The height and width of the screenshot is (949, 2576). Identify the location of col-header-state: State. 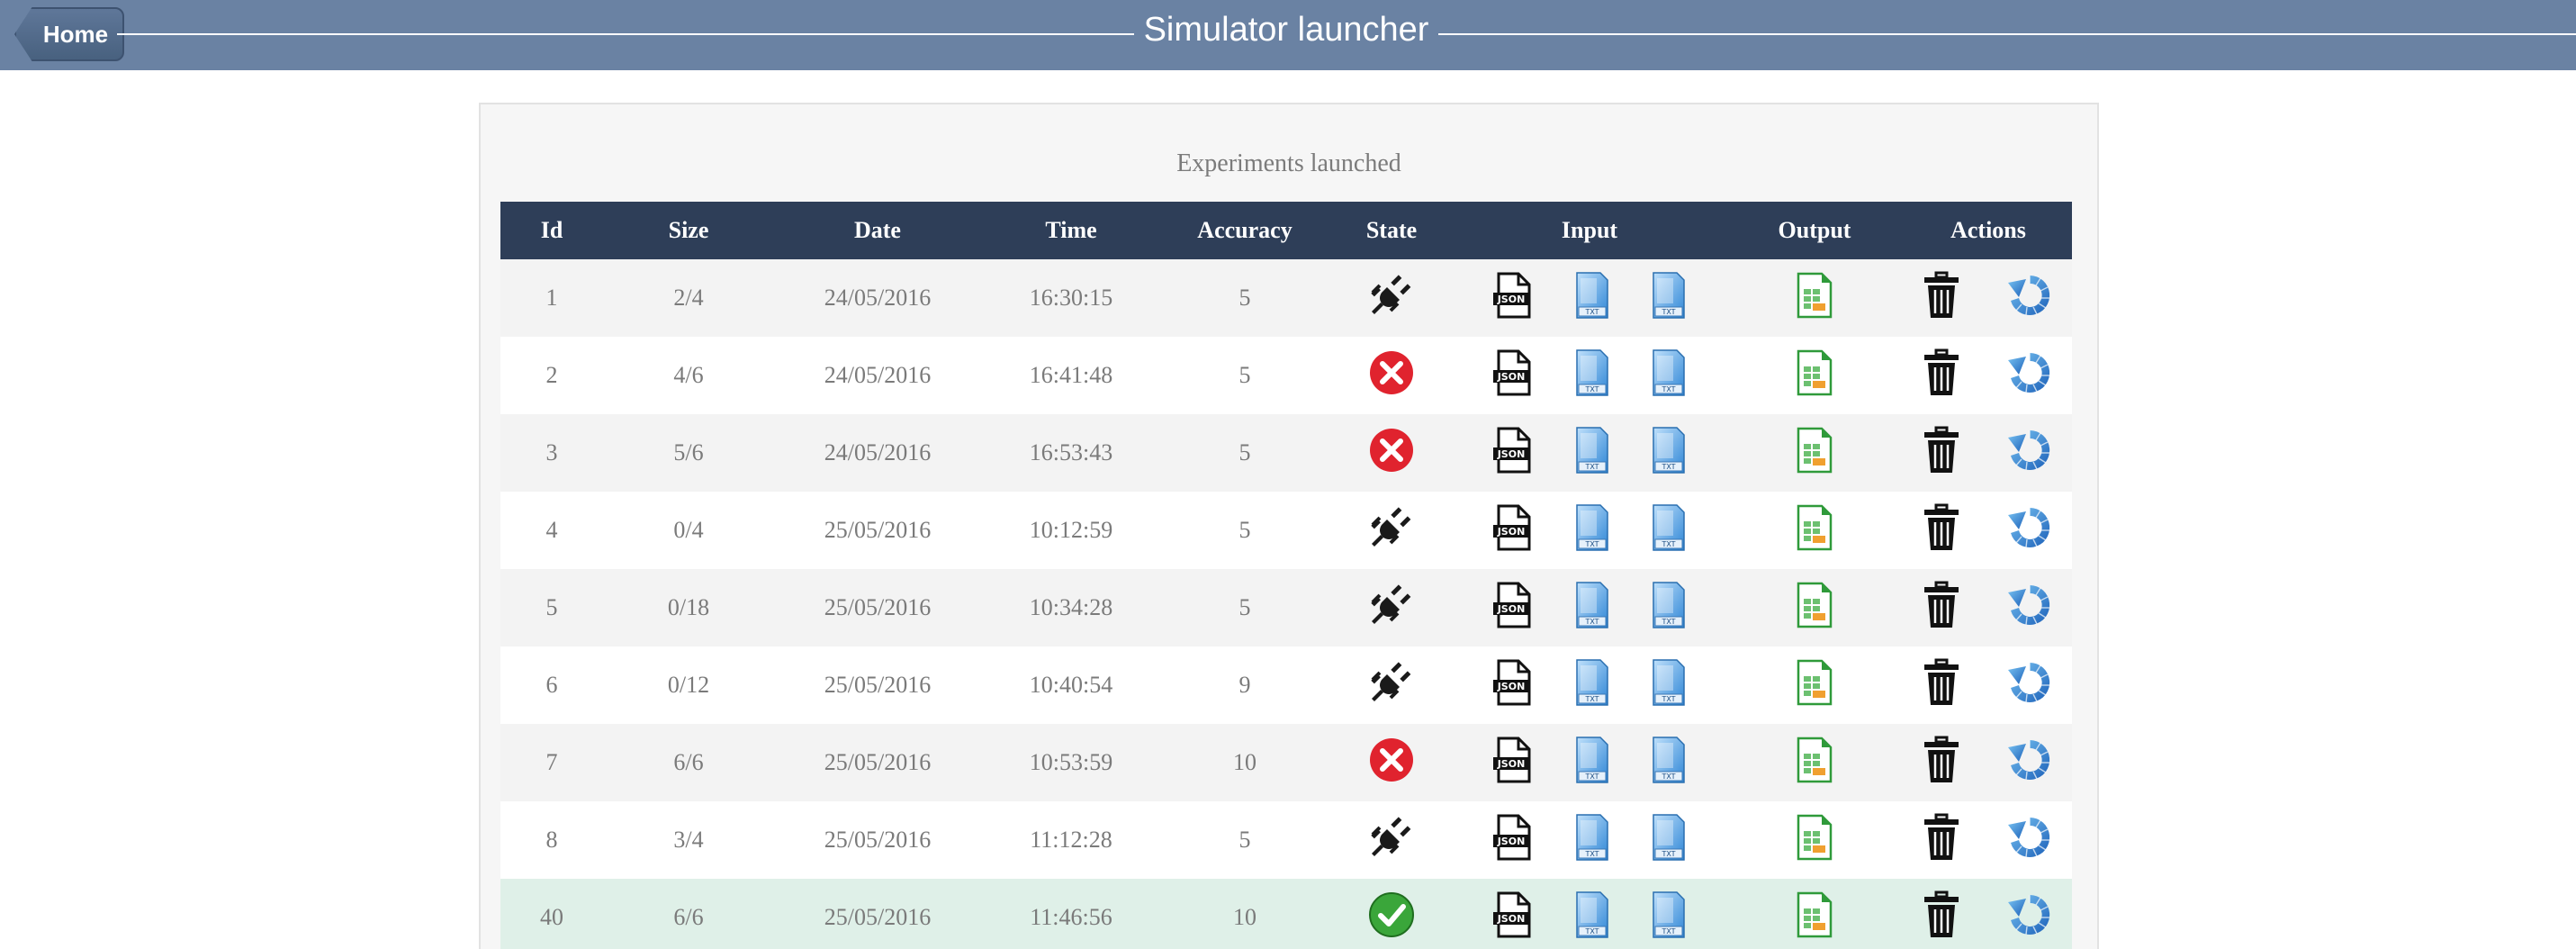
(1392, 230).